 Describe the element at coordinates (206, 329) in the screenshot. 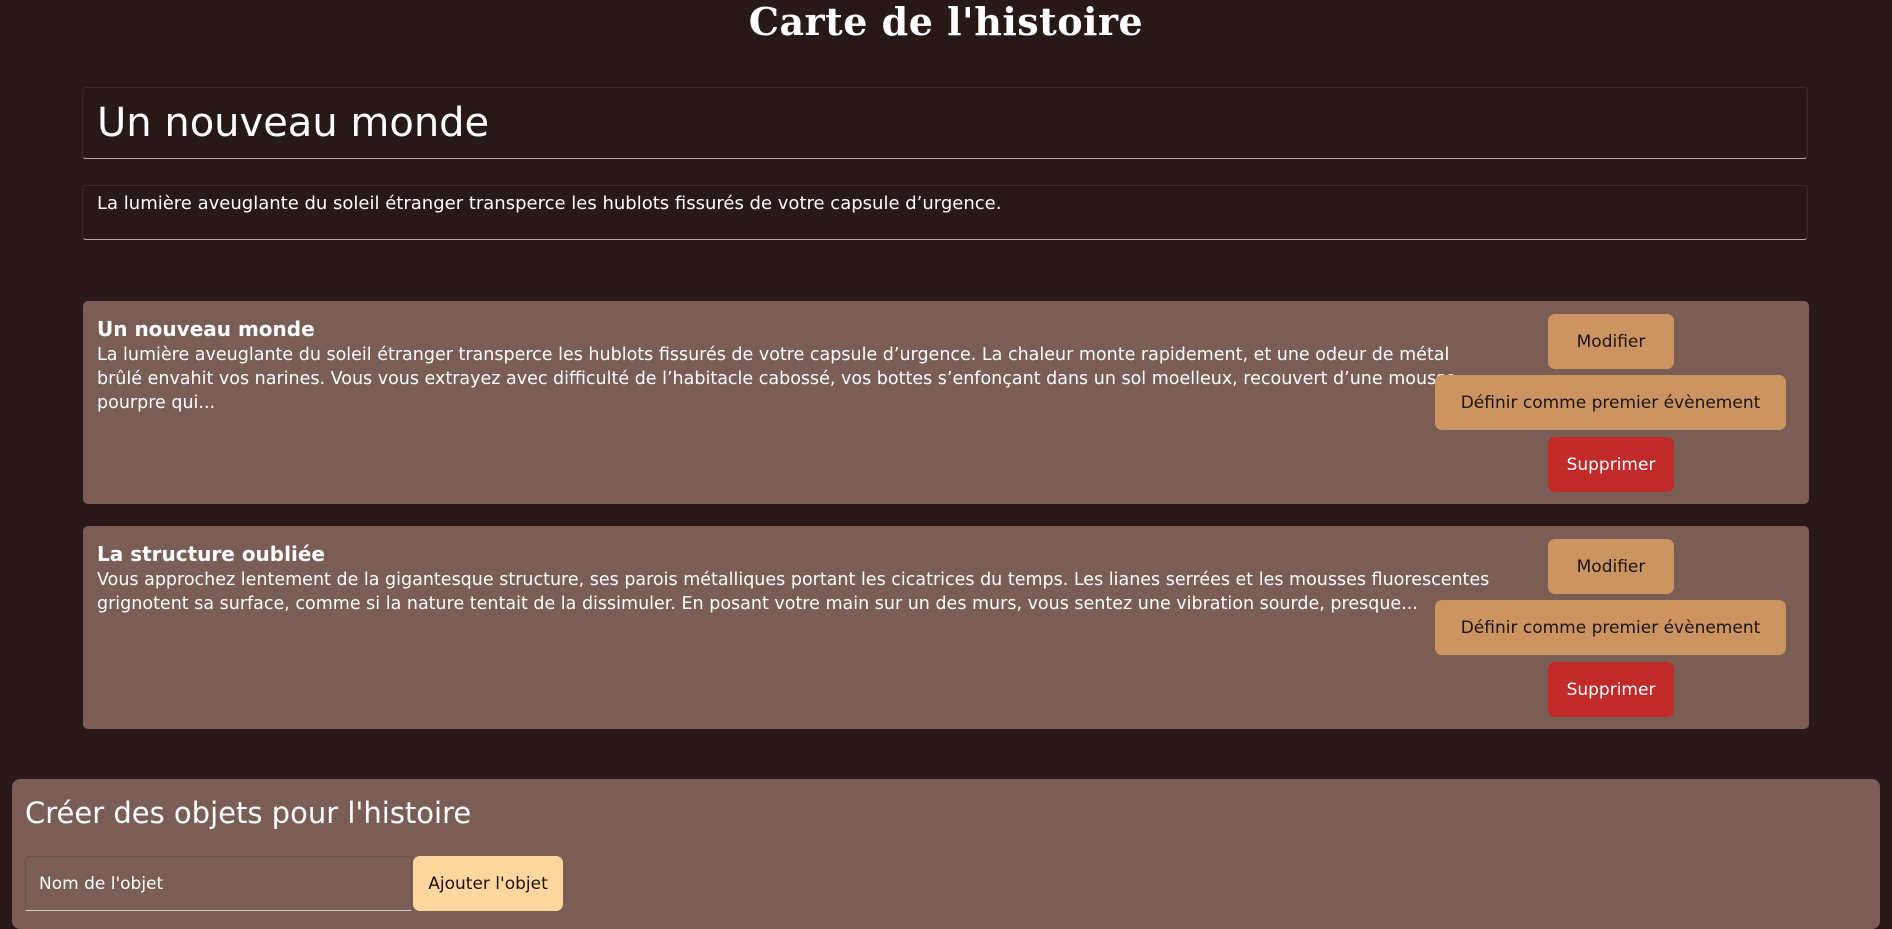

I see `event-title: Un nouveau monde` at that location.